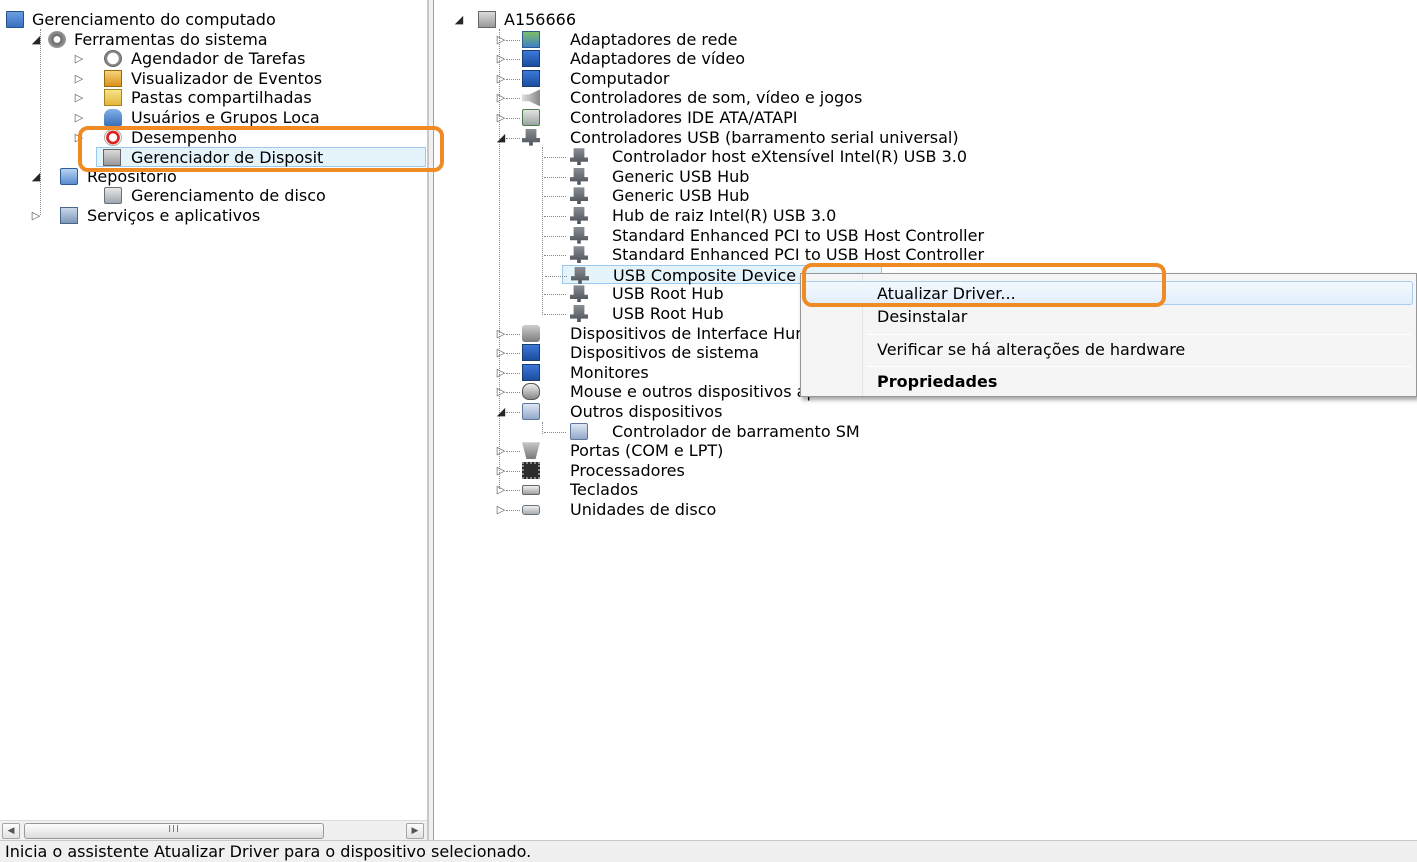 The width and height of the screenshot is (1417, 862). I want to click on clock-icon, so click(113, 59).